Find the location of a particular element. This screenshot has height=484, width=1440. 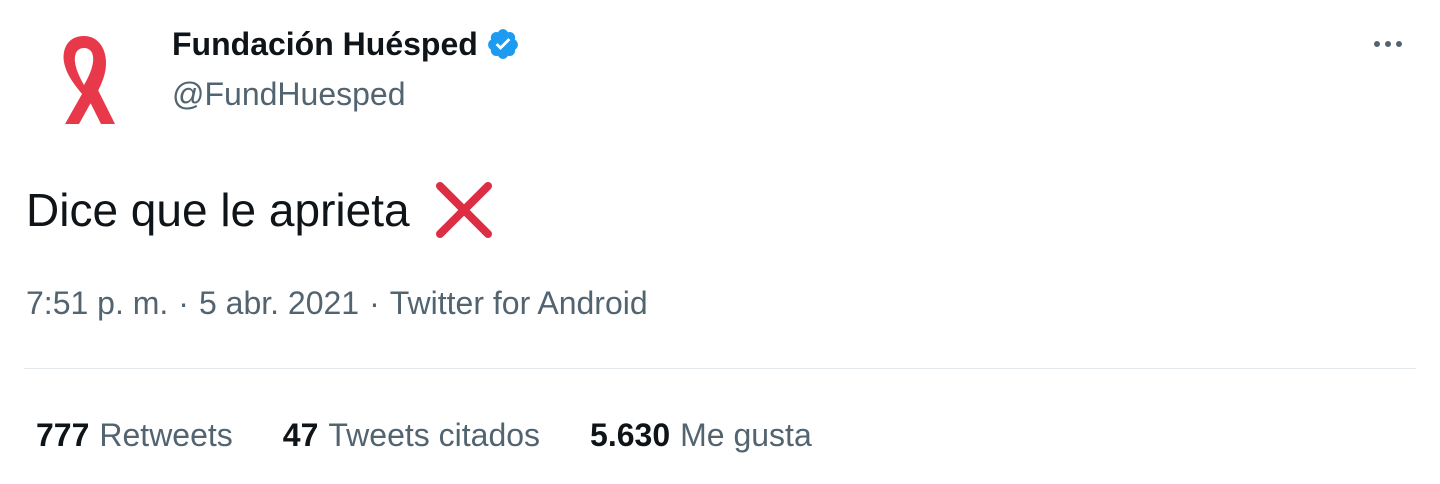

tweet-text-content: Dice que le aprieta is located at coordinates (218, 210).